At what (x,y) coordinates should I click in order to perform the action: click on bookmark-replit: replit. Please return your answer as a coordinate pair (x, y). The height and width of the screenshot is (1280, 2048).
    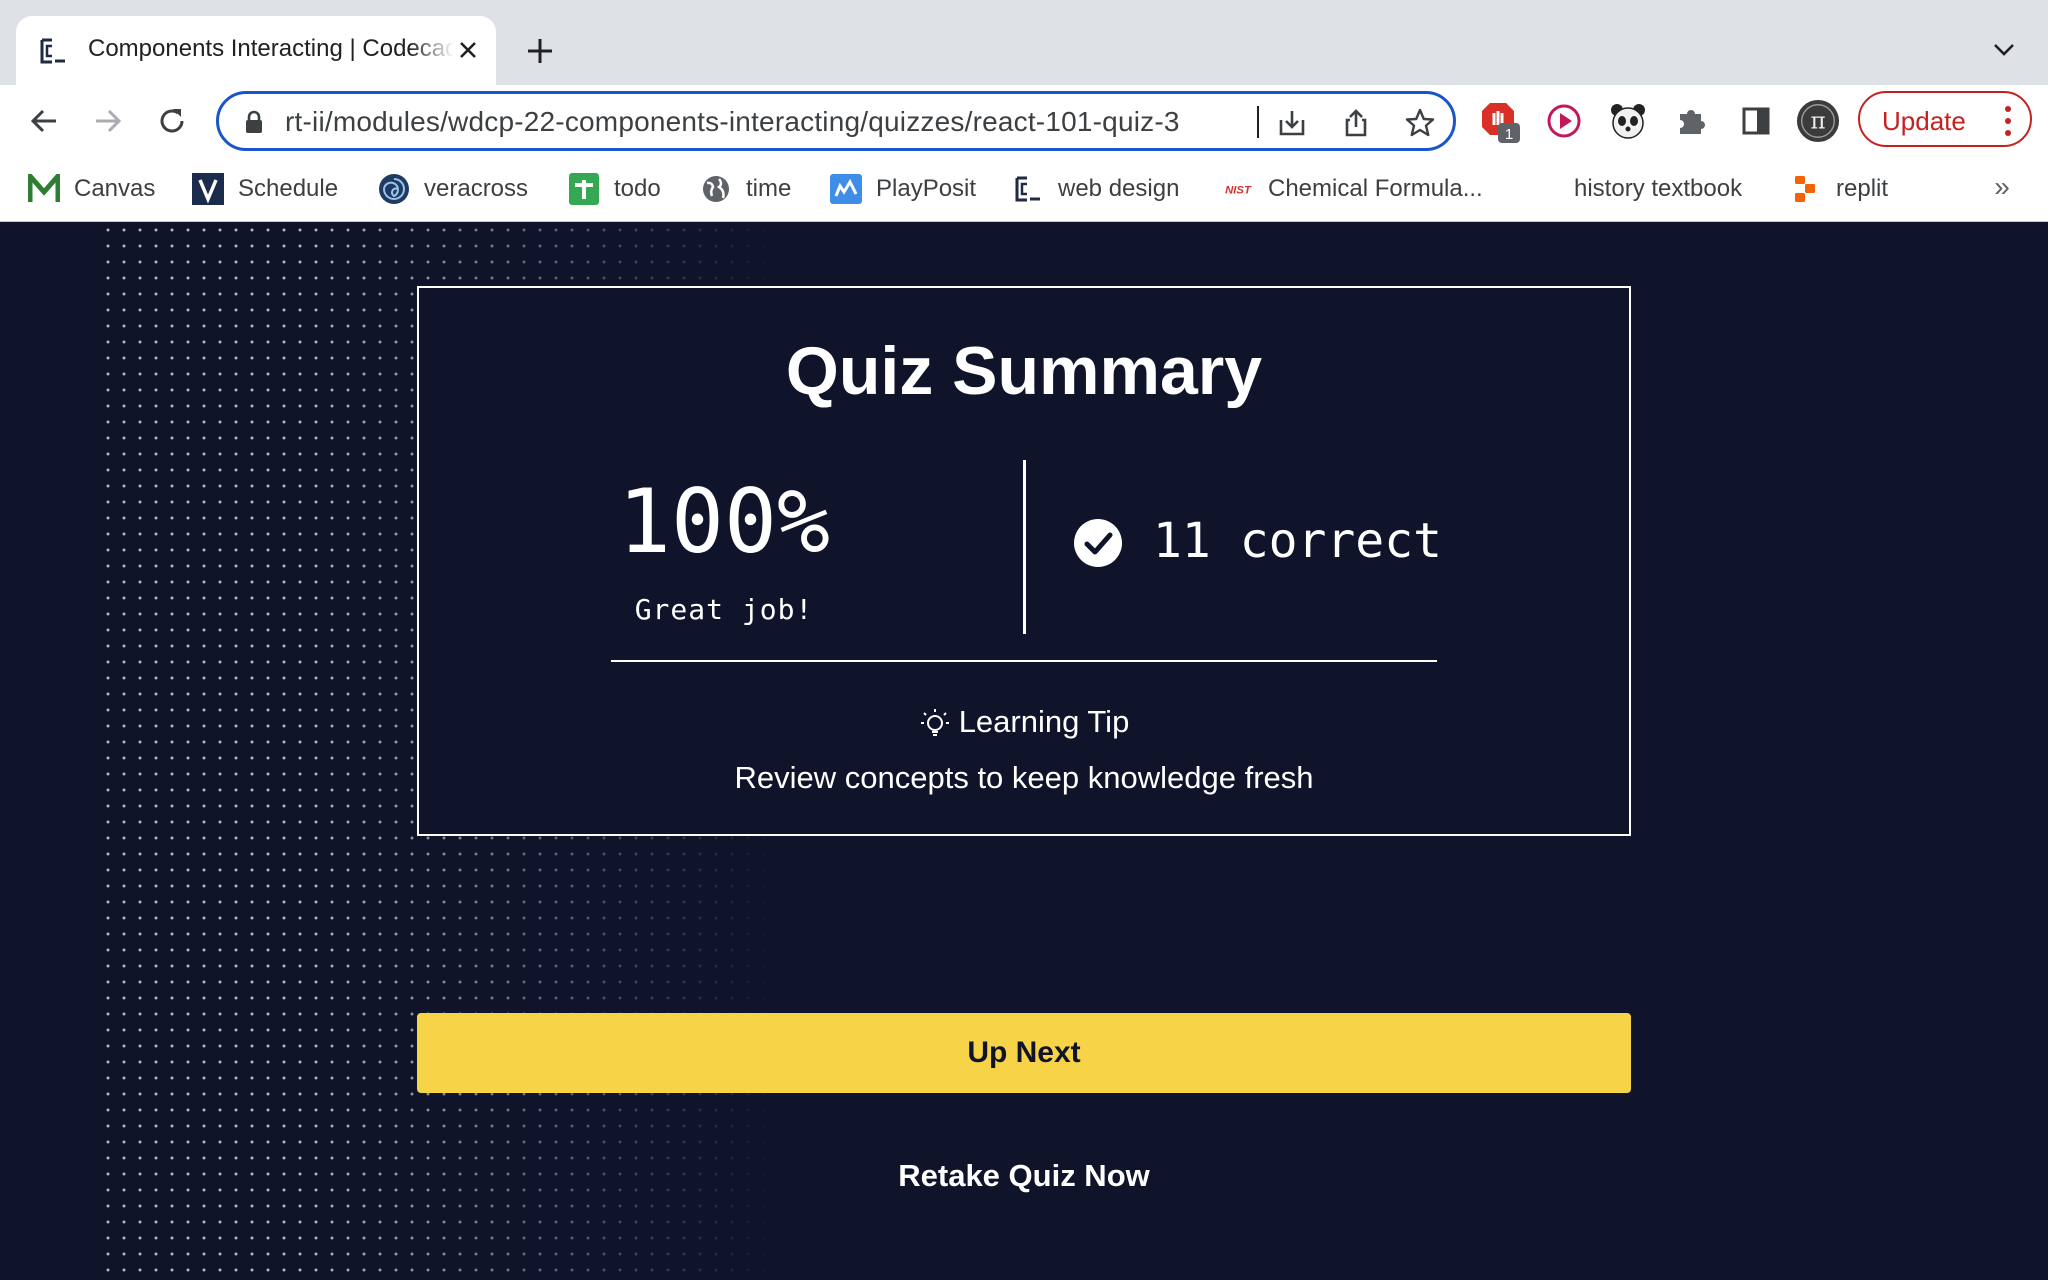
    Looking at the image, I should click on (1839, 189).